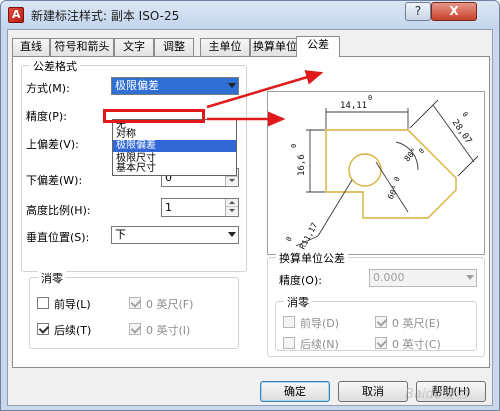 This screenshot has height=411, width=500. Describe the element at coordinates (265, 89) in the screenshot. I see `annotation-arrow-top` at that location.